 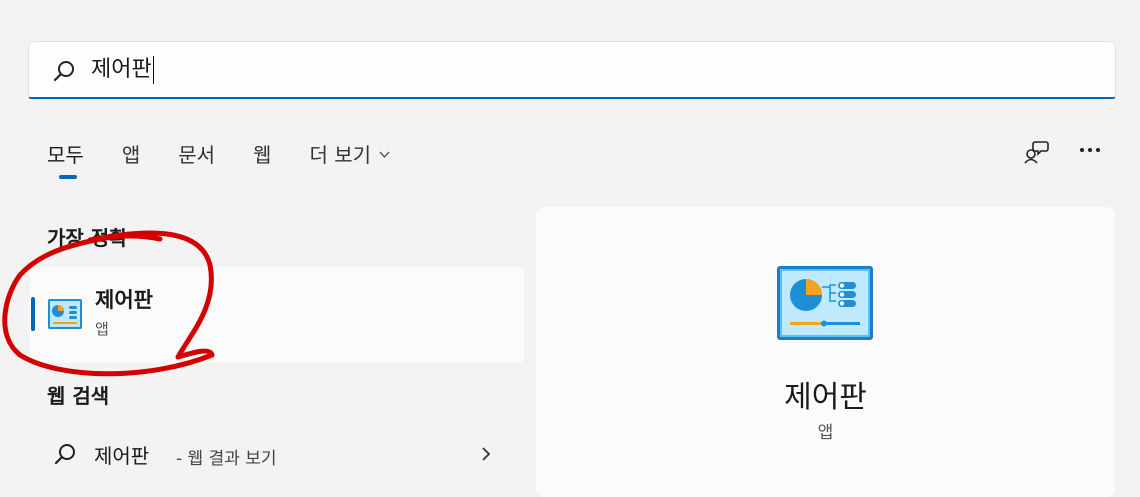 What do you see at coordinates (78, 396) in the screenshot?
I see `web-search-title: 웹 검색` at bounding box center [78, 396].